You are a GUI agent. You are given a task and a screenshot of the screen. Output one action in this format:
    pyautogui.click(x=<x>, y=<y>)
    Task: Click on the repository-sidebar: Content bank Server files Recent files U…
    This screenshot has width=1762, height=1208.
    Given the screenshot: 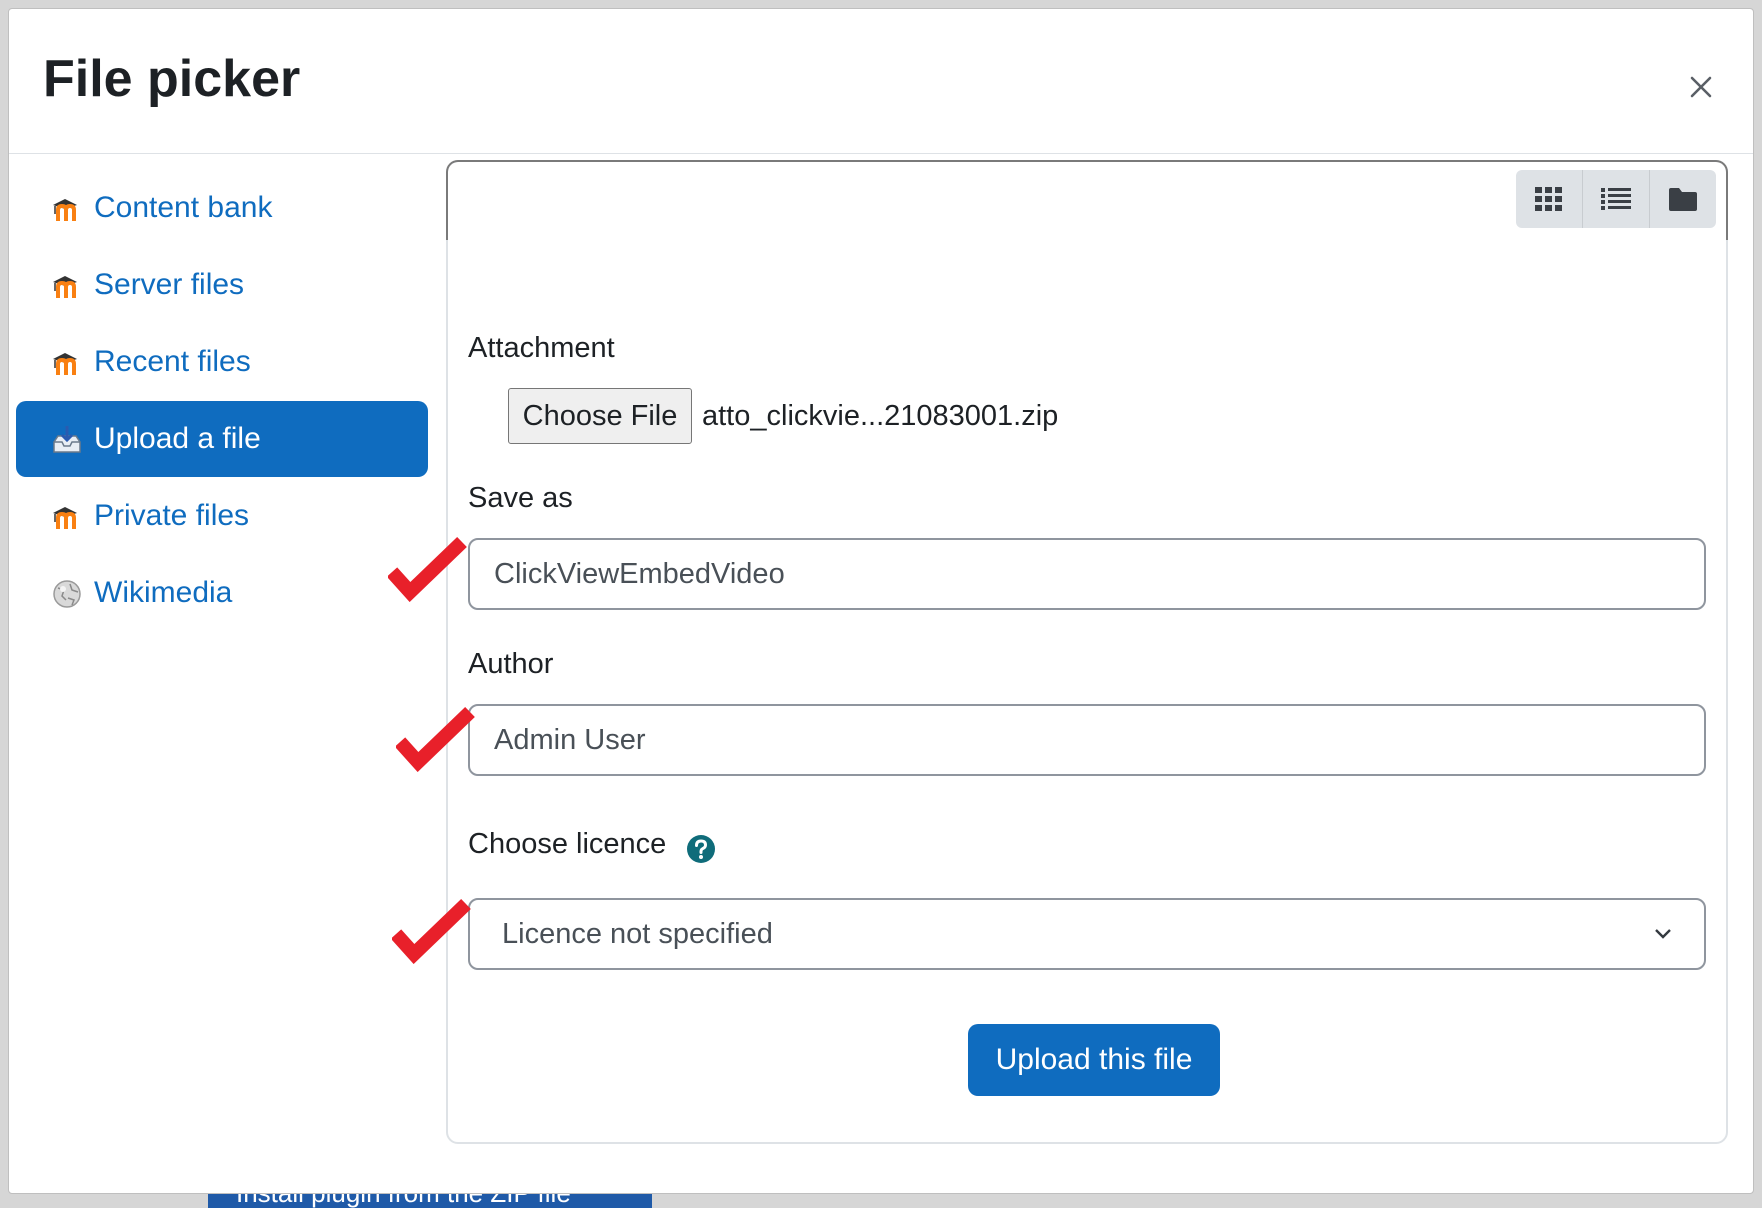 What is the action you would take?
    pyautogui.click(x=222, y=401)
    